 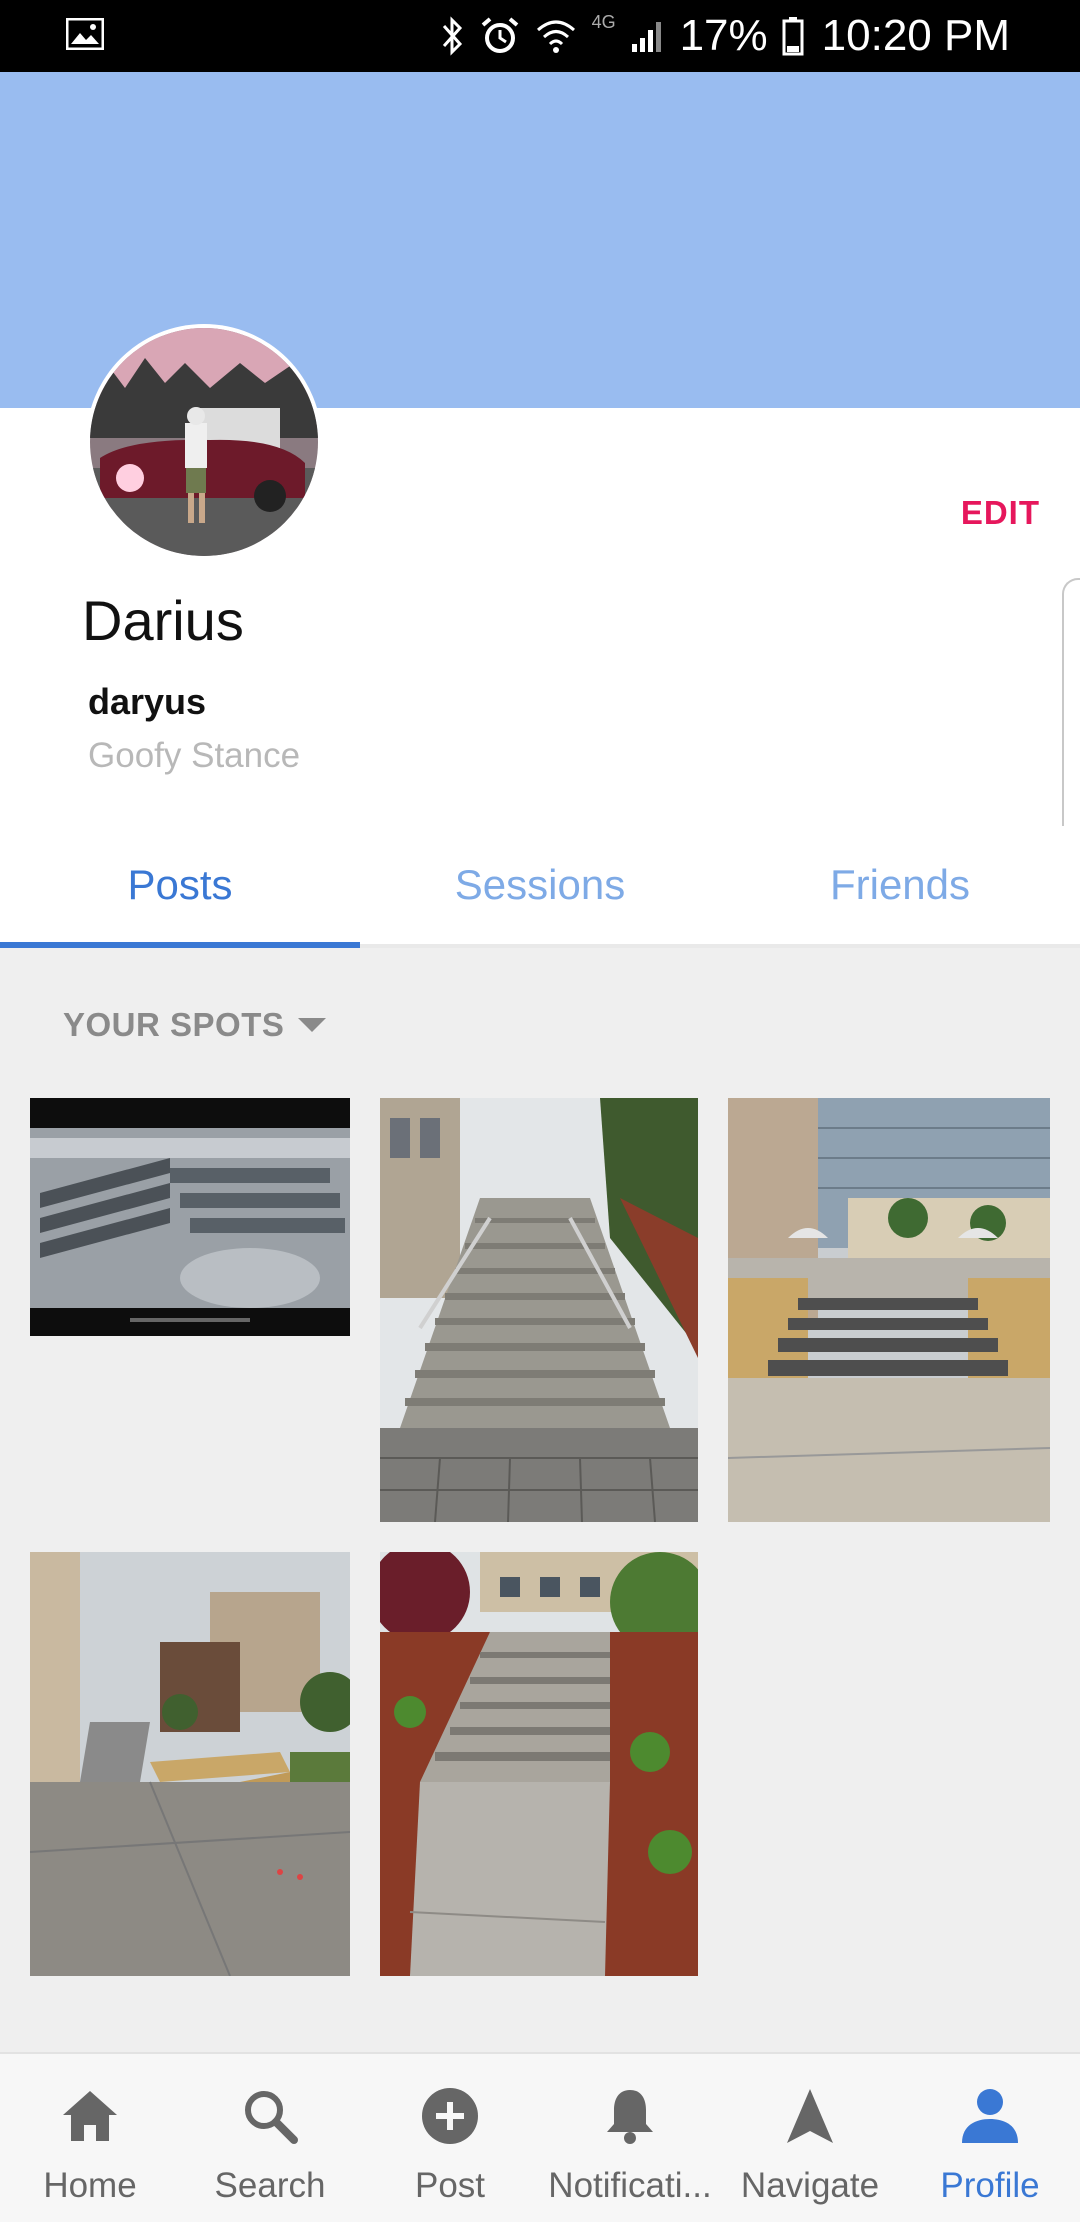 What do you see at coordinates (271, 2117) in the screenshot?
I see `search-icon` at bounding box center [271, 2117].